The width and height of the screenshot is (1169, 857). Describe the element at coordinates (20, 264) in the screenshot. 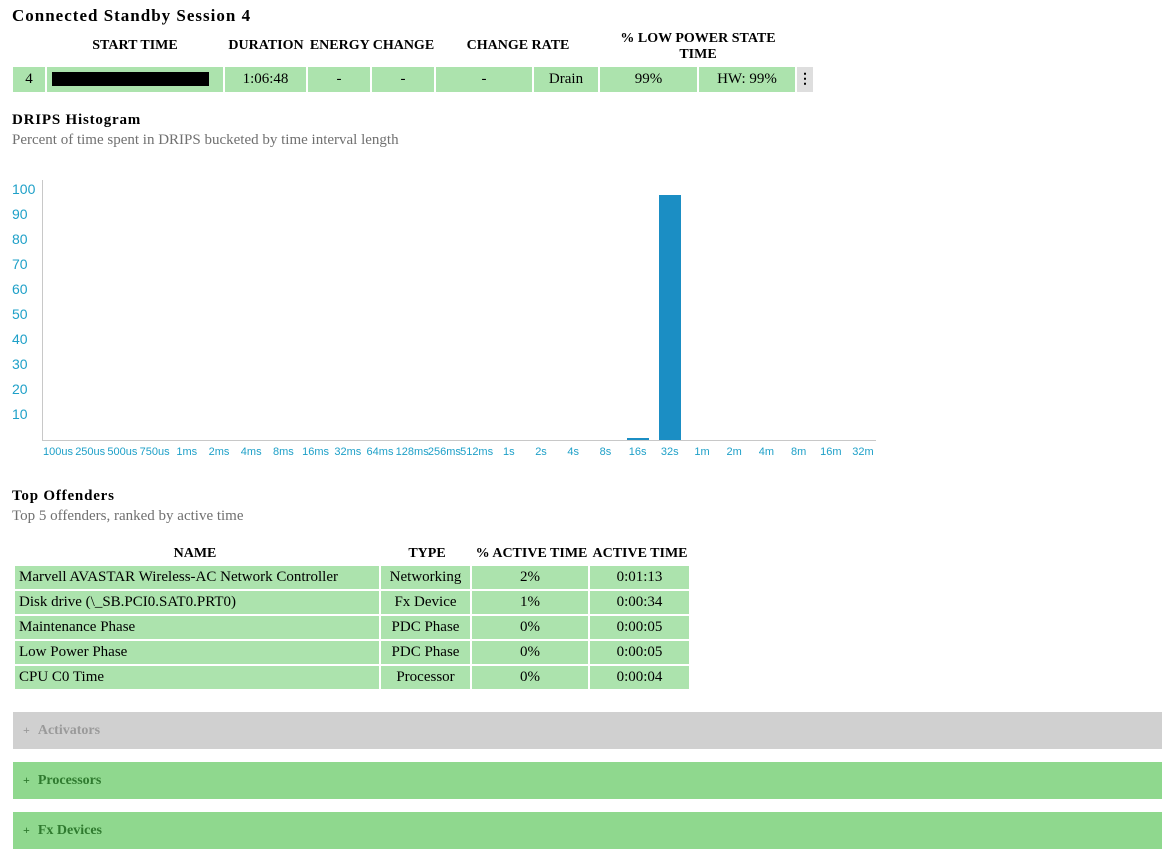

I see `y-tick-label: 70` at that location.